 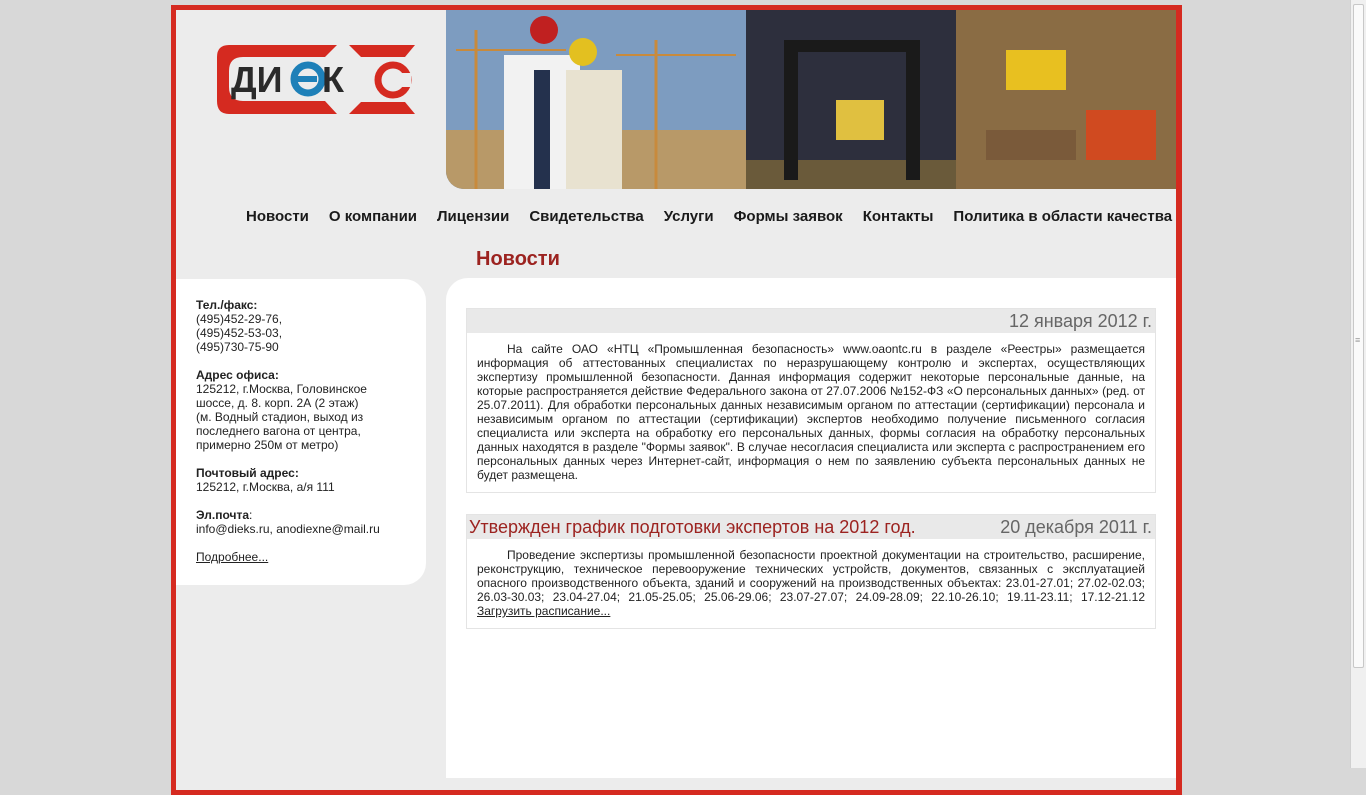 I want to click on email-label: Эл.почта, so click(x=222, y=515).